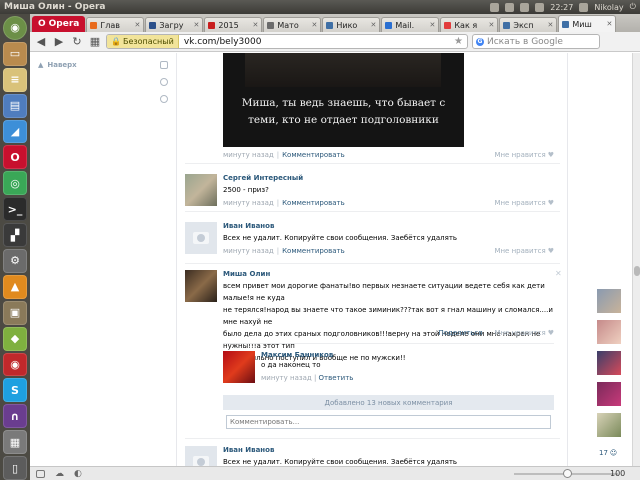 Image resolution: width=640 pixels, height=480 pixels. I want to click on heart-icon: ♥, so click(550, 333).